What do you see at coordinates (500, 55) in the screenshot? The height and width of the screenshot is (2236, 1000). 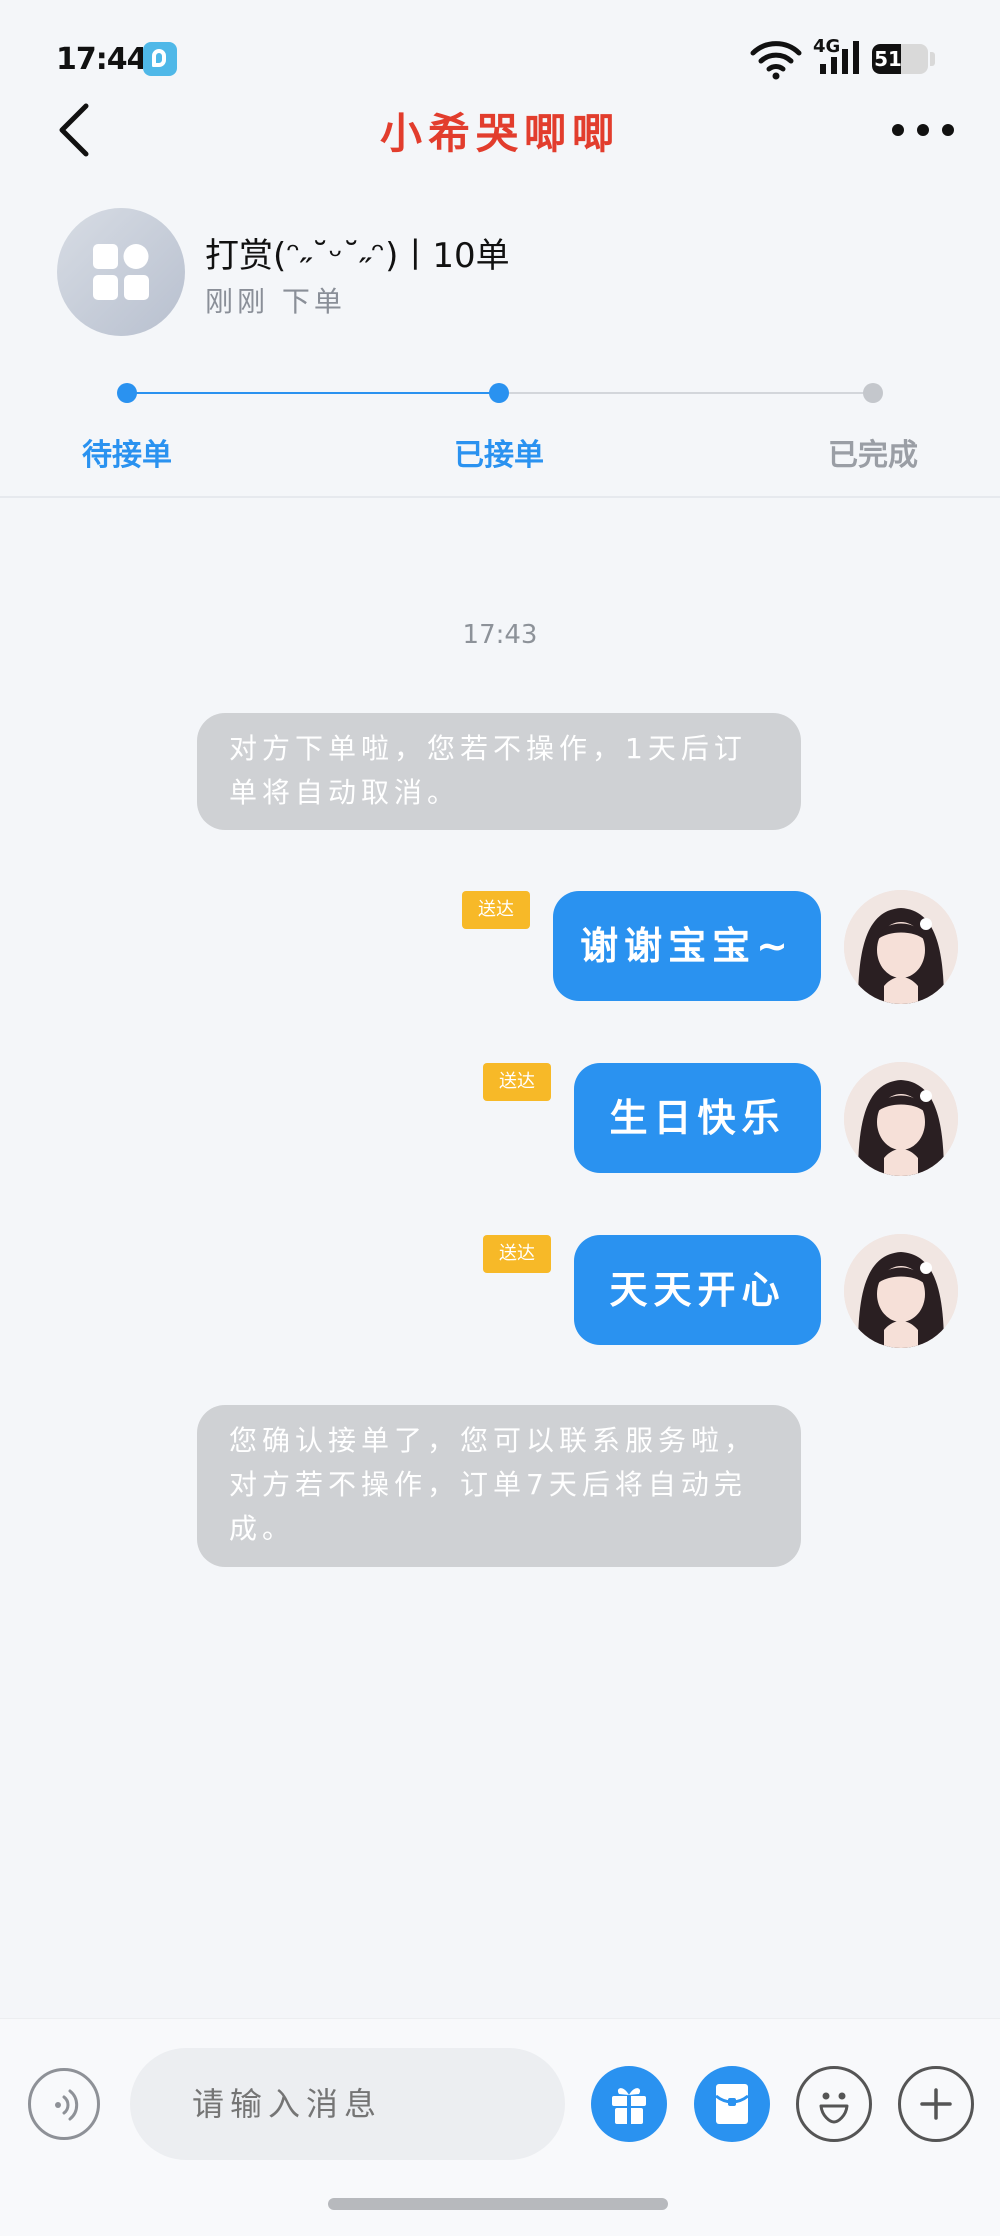 I see `status-bar: 17:44 4G 51` at bounding box center [500, 55].